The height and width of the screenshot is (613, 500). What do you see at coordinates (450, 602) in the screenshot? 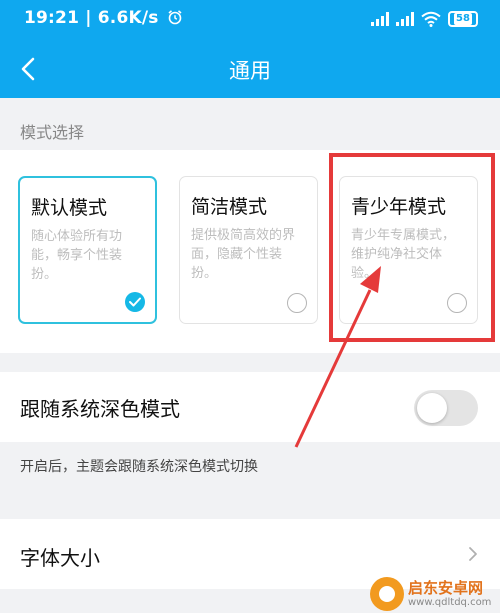
I see `watermark-url: www.qdltdq.com` at bounding box center [450, 602].